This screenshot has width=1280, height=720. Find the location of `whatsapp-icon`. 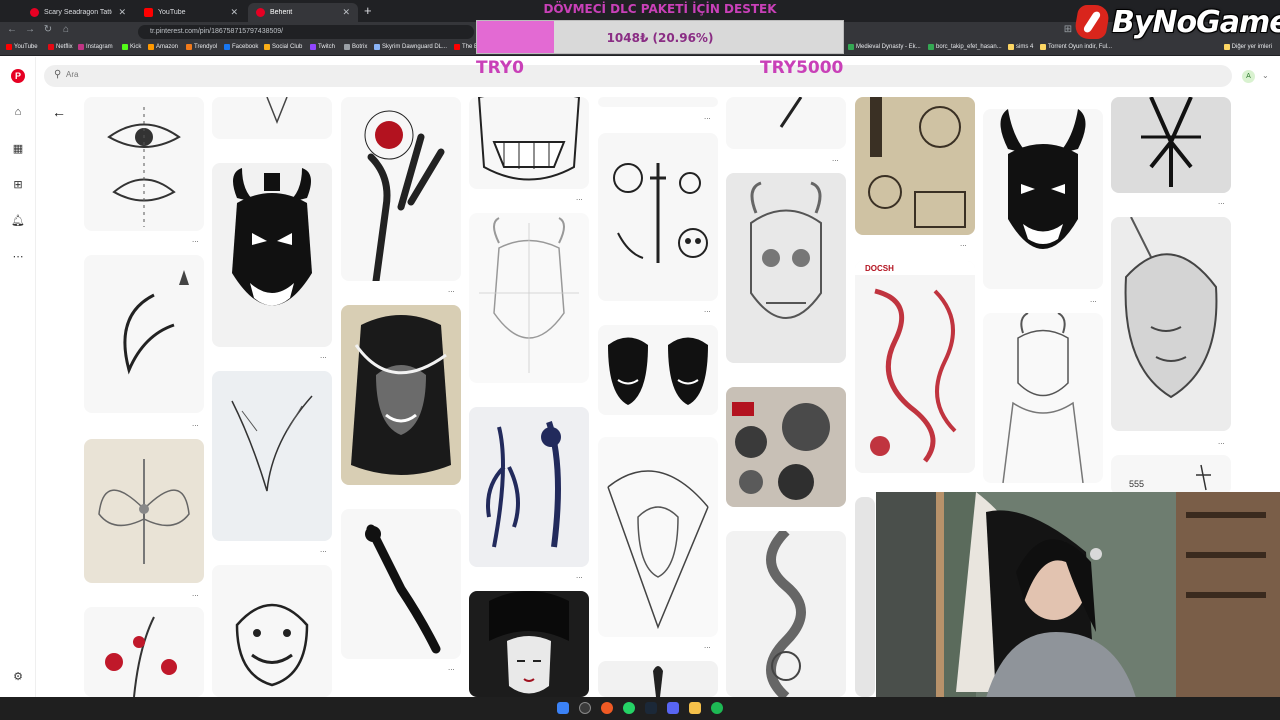

whatsapp-icon is located at coordinates (629, 708).